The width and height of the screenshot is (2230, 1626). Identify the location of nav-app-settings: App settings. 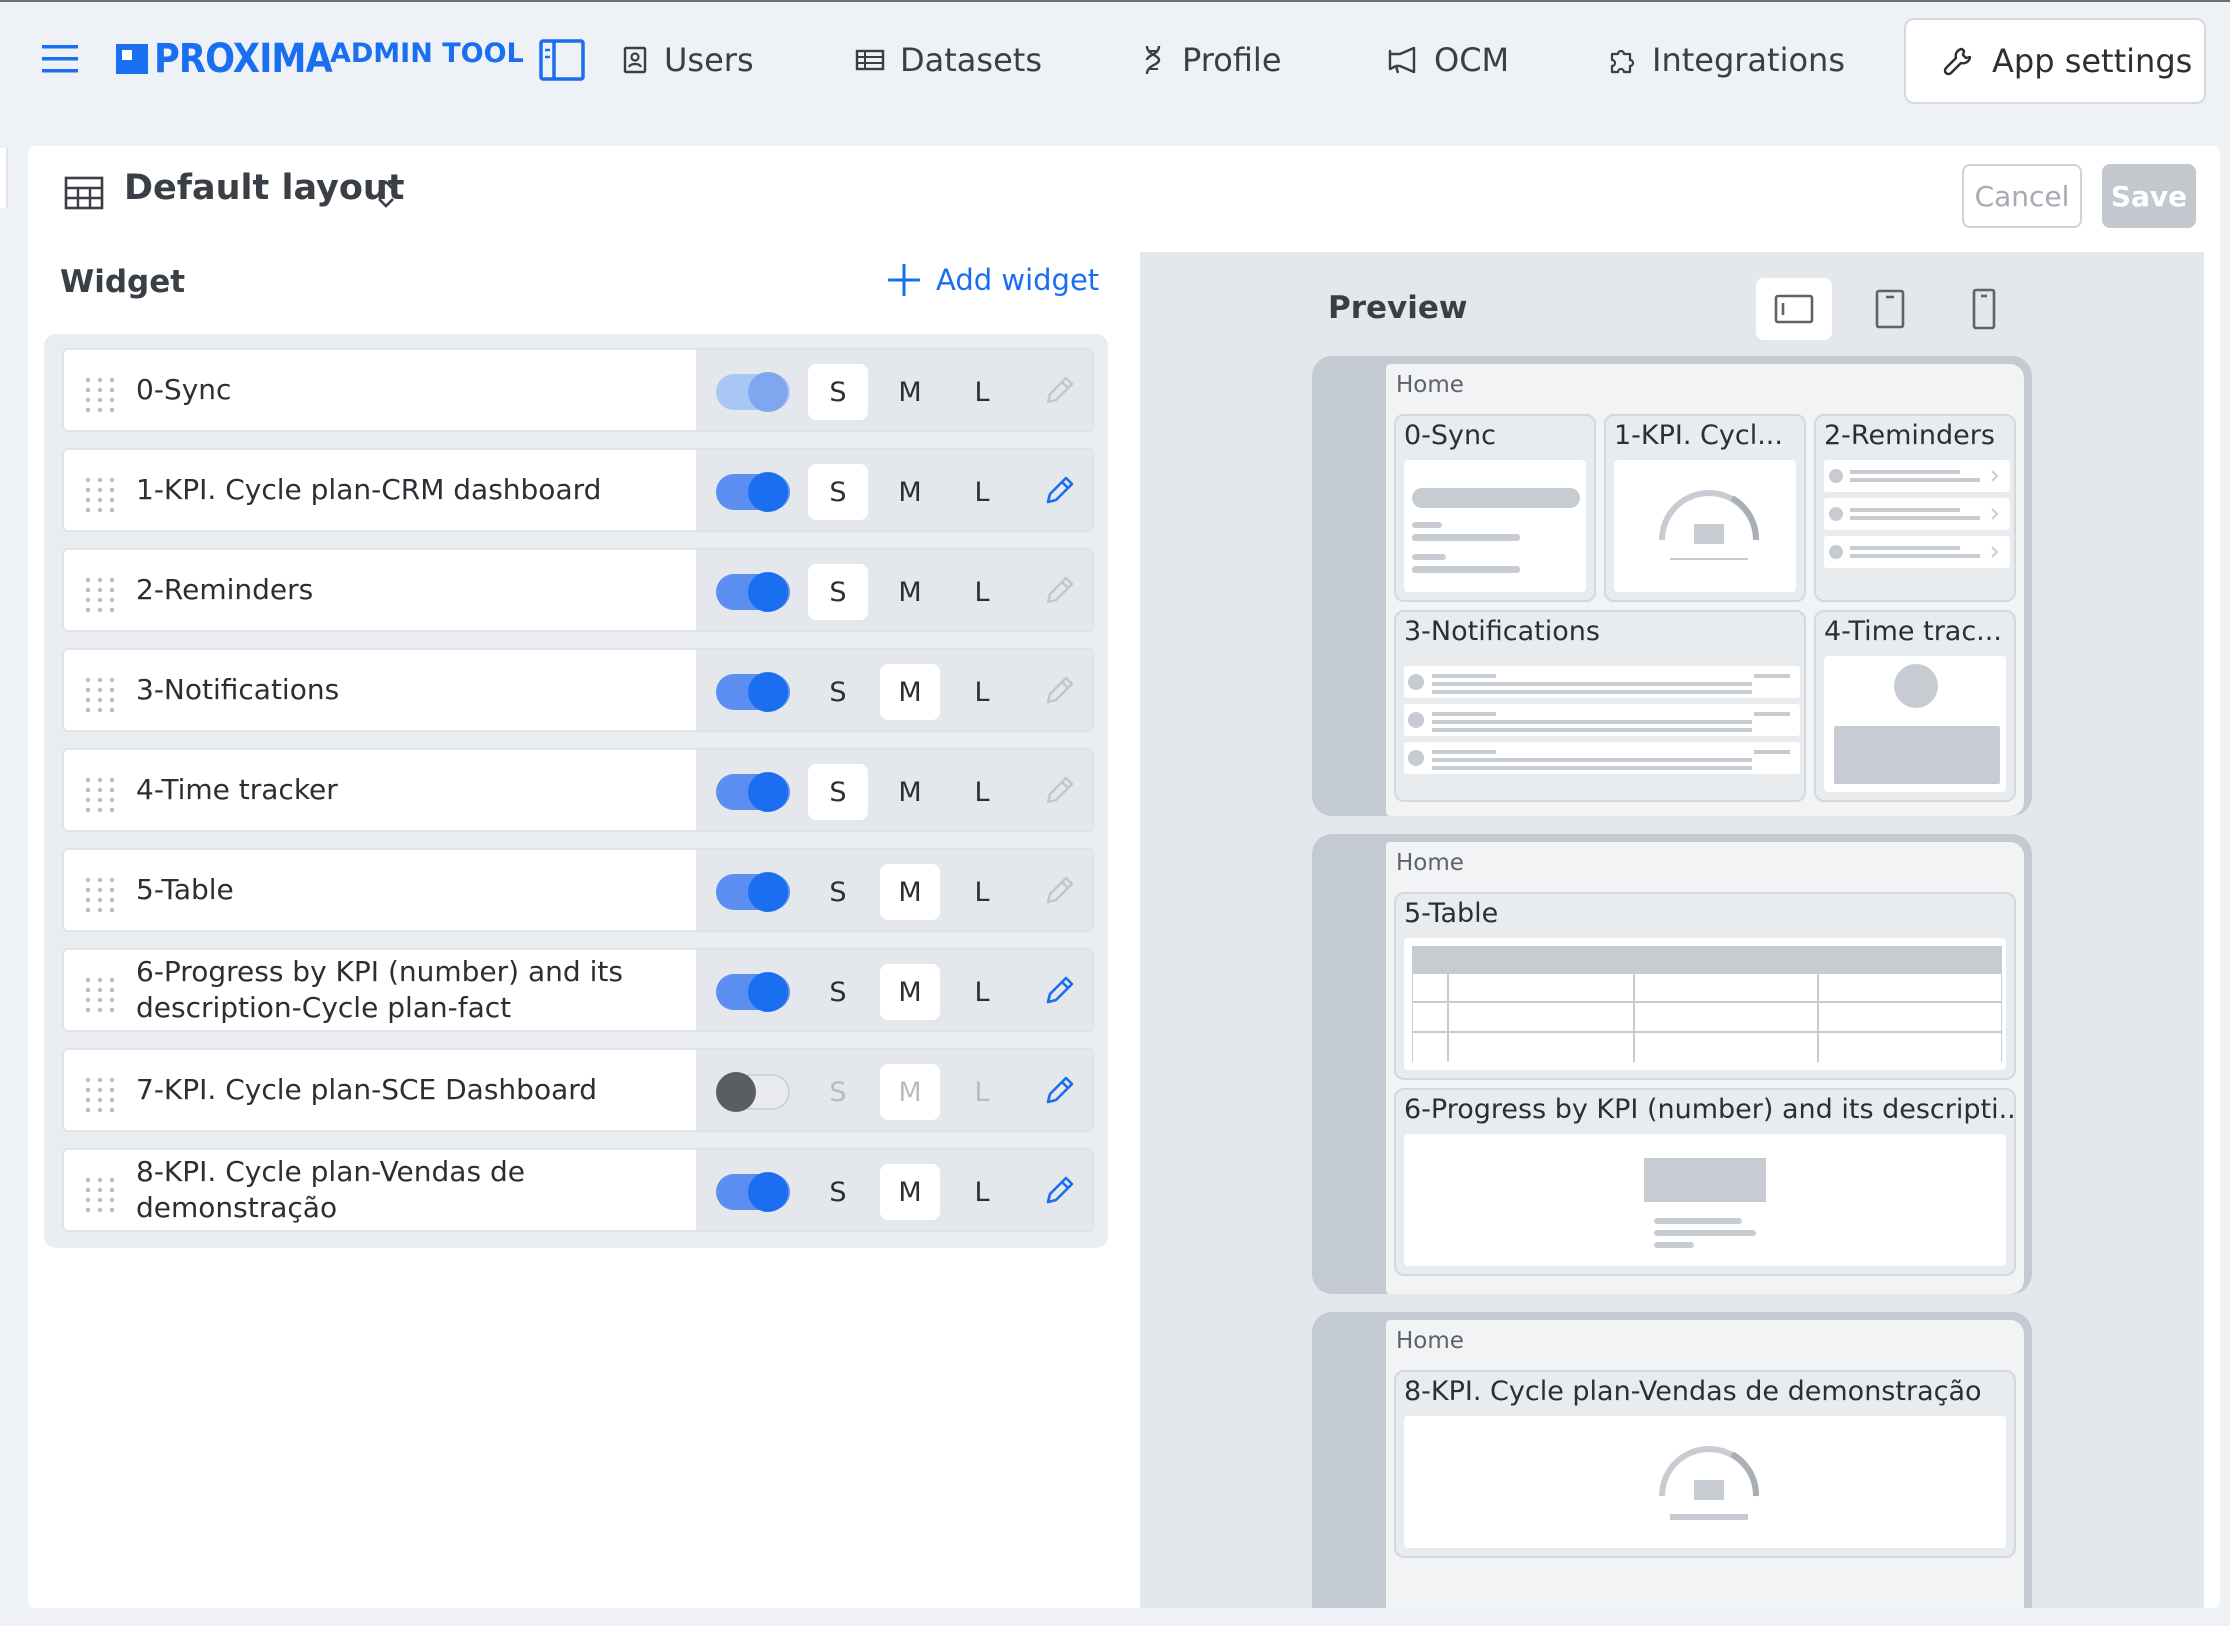
(2055, 61).